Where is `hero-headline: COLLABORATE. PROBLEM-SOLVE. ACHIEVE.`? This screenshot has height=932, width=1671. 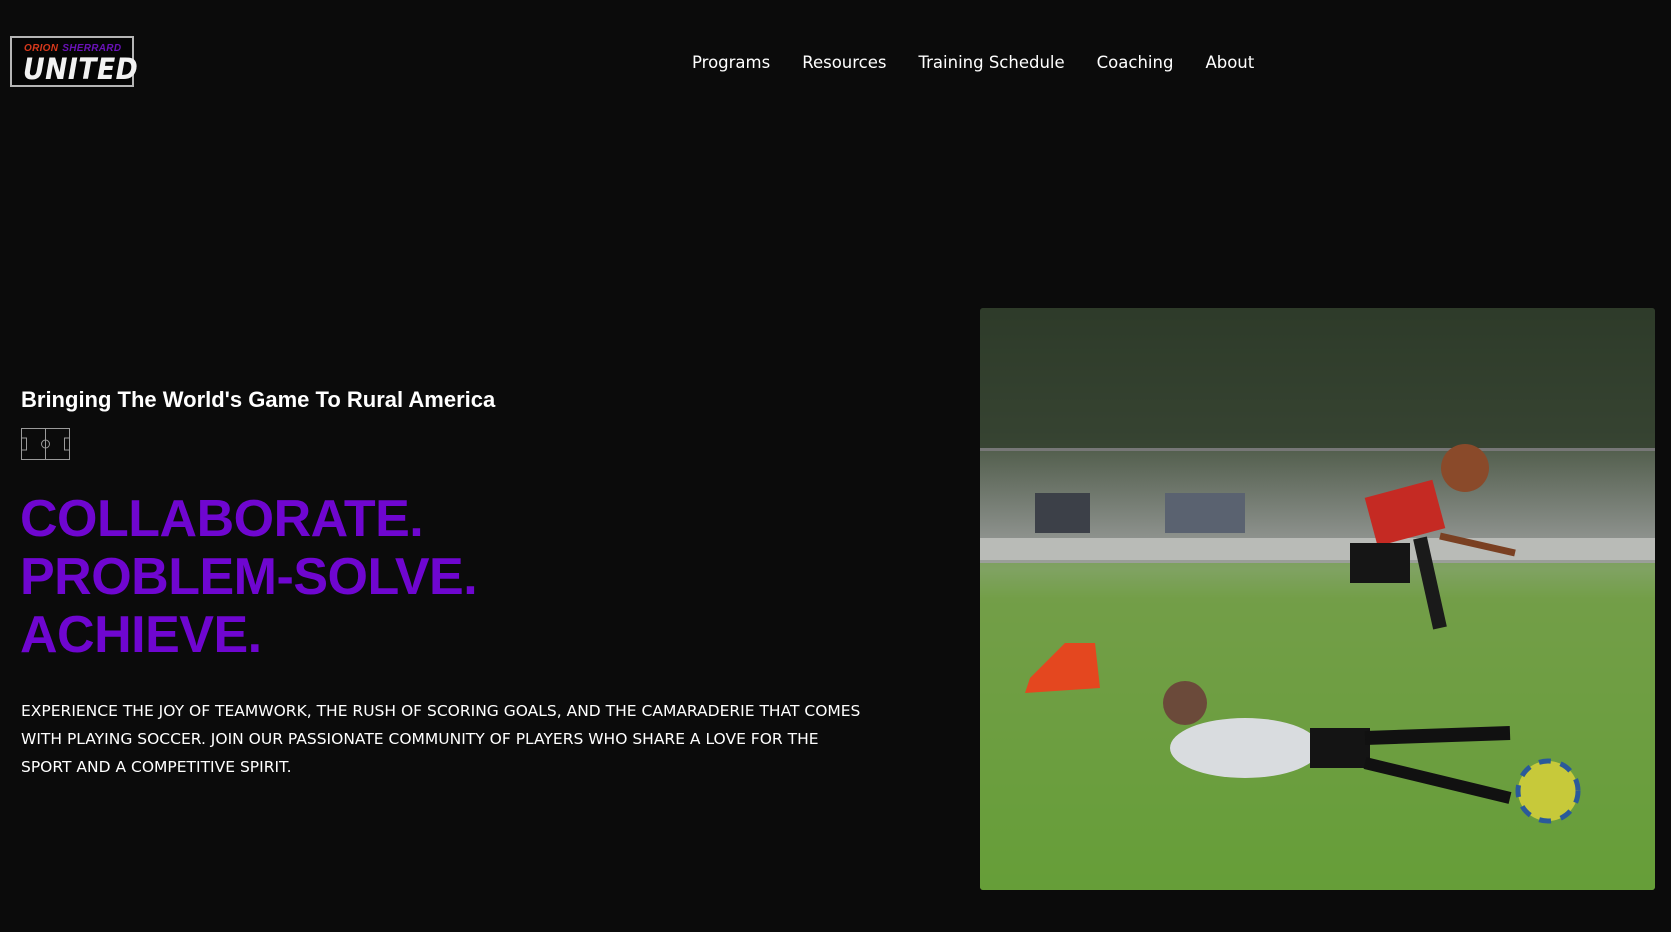 hero-headline: COLLABORATE. PROBLEM-SOLVE. ACHIEVE. is located at coordinates (249, 577).